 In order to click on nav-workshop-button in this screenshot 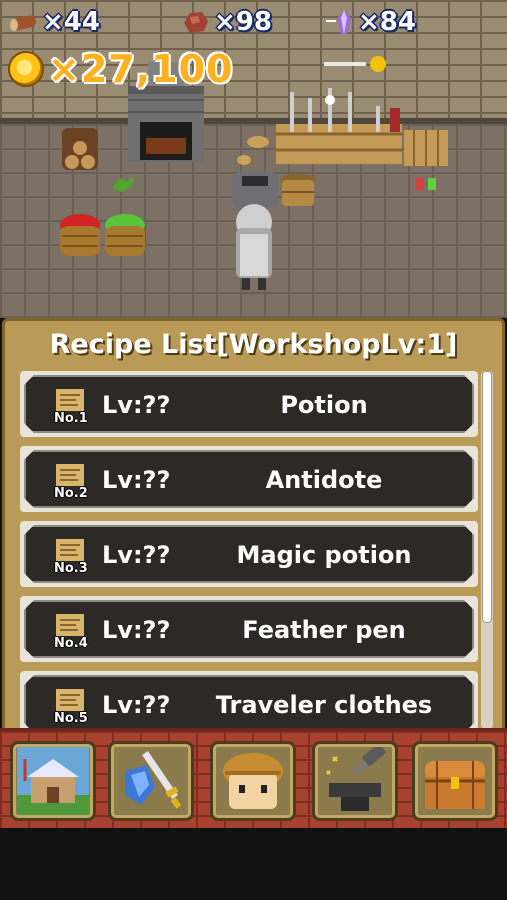, I will do `click(355, 781)`.